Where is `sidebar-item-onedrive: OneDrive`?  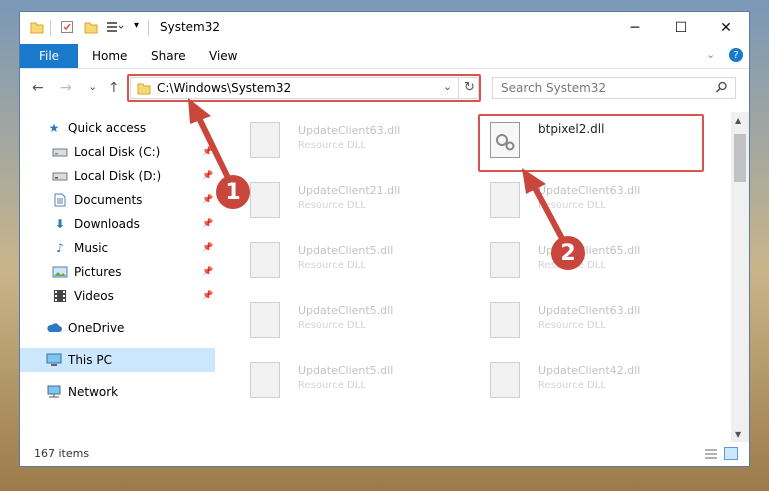
sidebar-item-onedrive: OneDrive is located at coordinates (85, 328).